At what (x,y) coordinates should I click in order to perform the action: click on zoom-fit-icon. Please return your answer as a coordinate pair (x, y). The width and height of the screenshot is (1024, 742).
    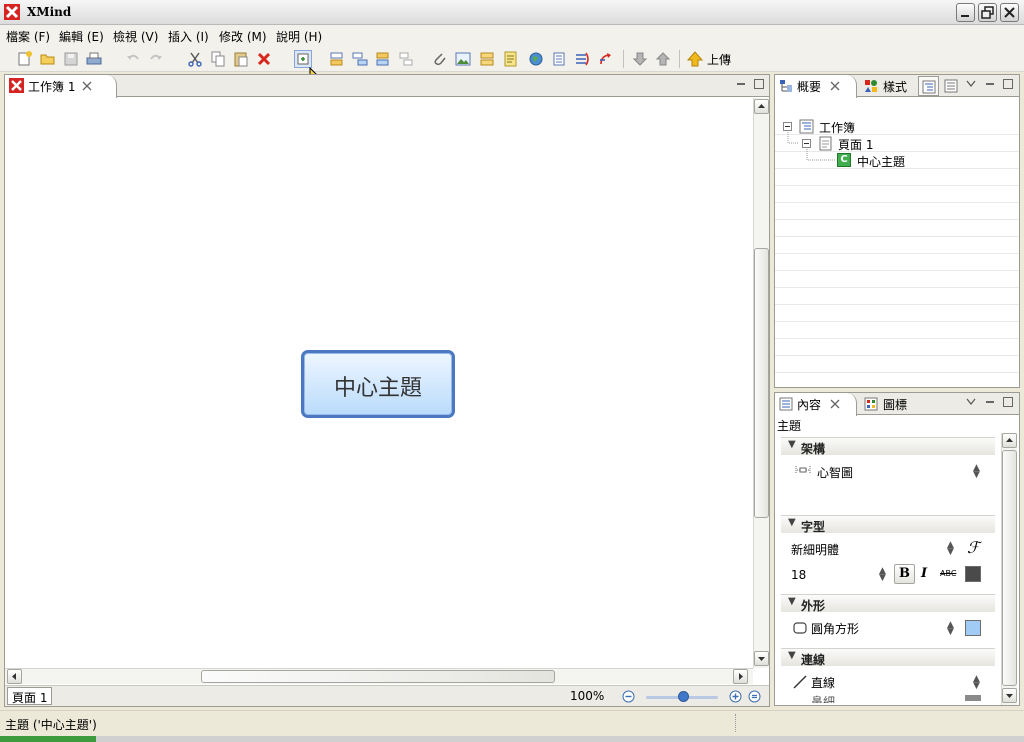
    Looking at the image, I should click on (754, 696).